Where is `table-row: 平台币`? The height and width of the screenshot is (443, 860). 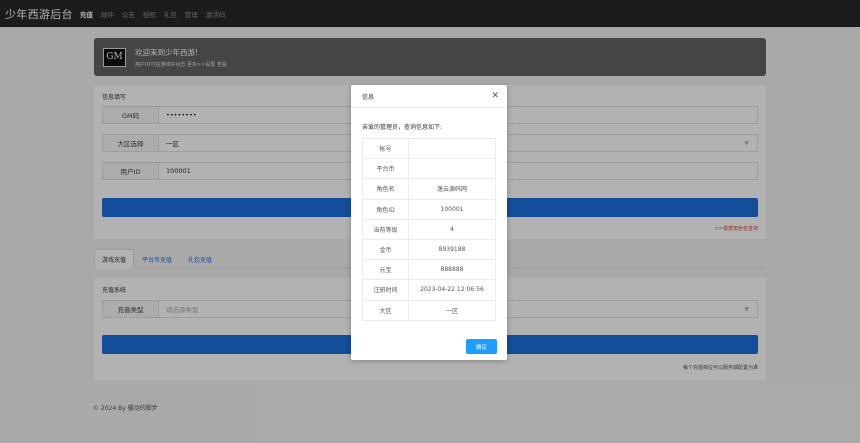
table-row: 平台币 is located at coordinates (429, 169).